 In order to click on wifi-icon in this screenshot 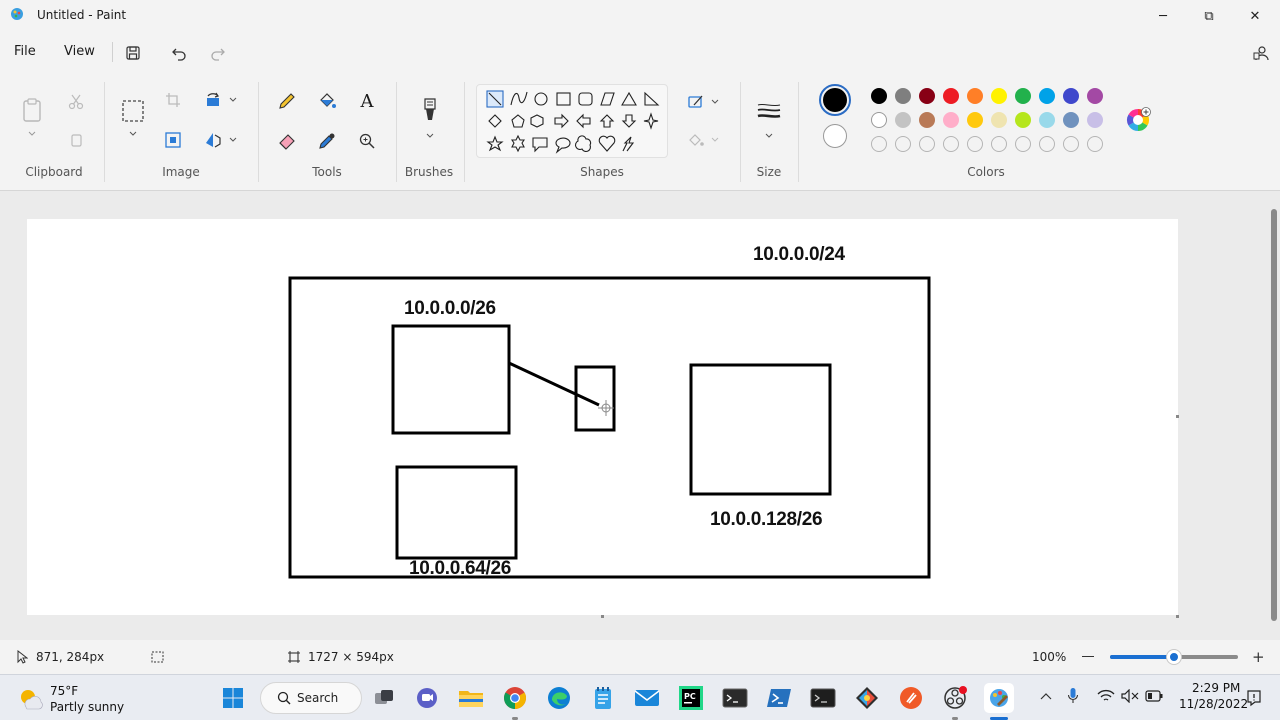, I will do `click(1106, 696)`.